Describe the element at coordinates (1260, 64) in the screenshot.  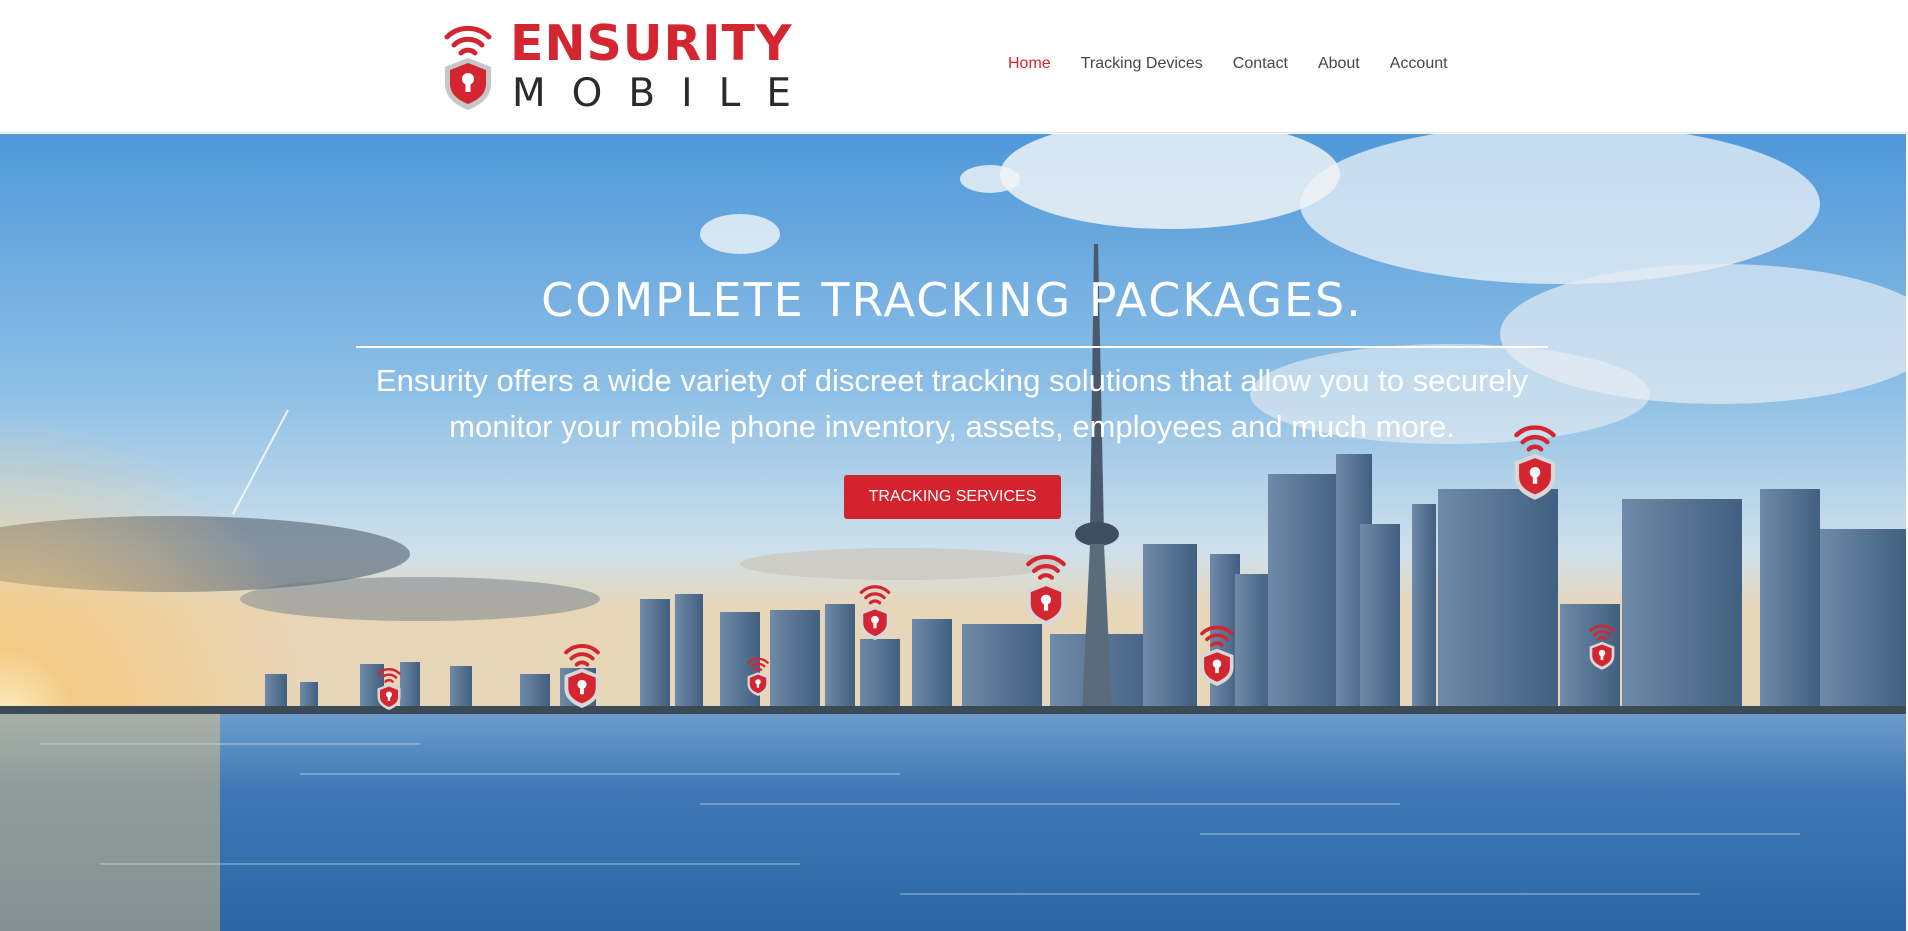
I see `nav-link-contact: Contact` at that location.